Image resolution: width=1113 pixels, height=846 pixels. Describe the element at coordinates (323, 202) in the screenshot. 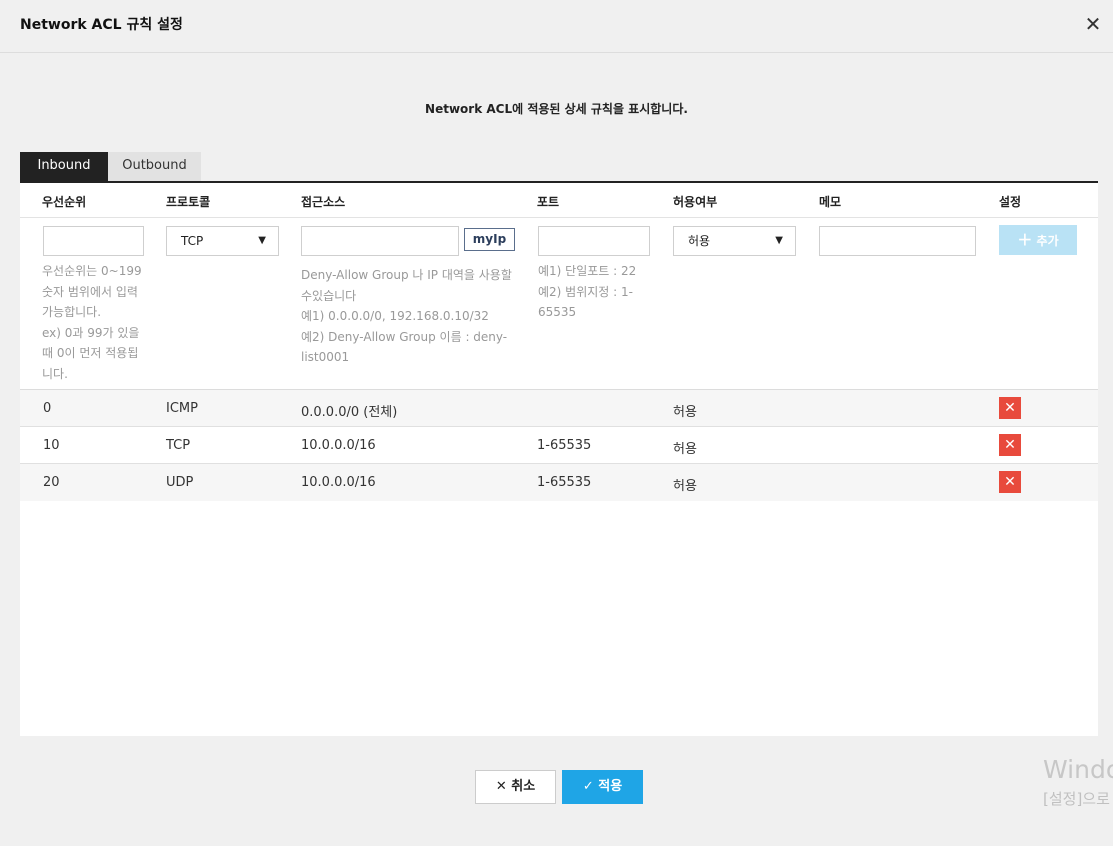

I see `column-source: 접근소스` at that location.